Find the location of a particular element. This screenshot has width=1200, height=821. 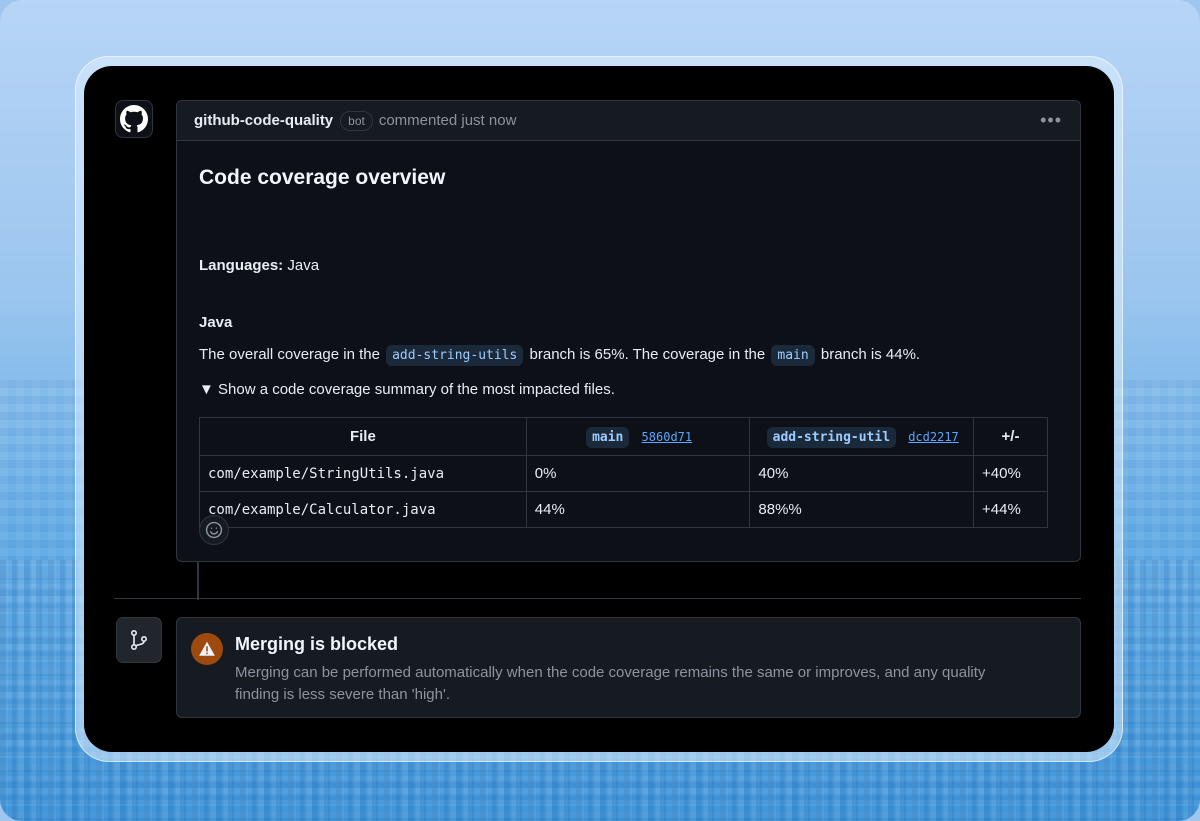

timeline-connector is located at coordinates (198, 581).